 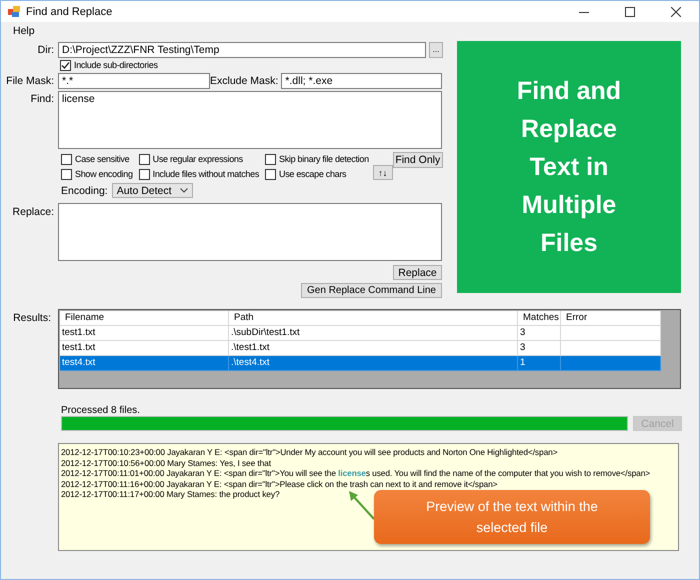 What do you see at coordinates (371, 290) in the screenshot?
I see `command-line-button: Gen Replace Command Line` at bounding box center [371, 290].